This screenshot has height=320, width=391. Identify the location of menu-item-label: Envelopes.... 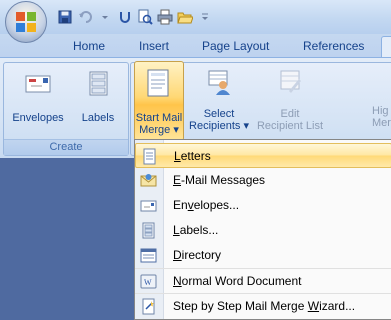
(206, 205).